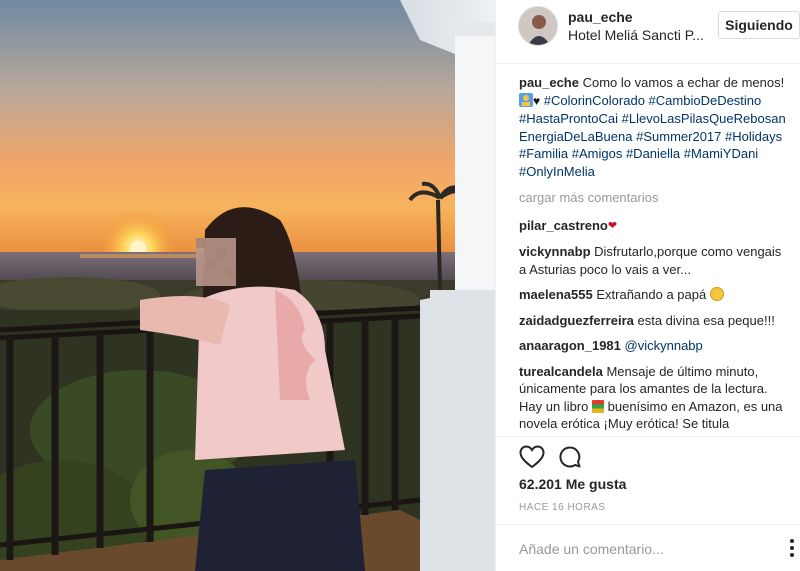  Describe the element at coordinates (716, 294) in the screenshot. I see `smile-emoji-icon` at that location.